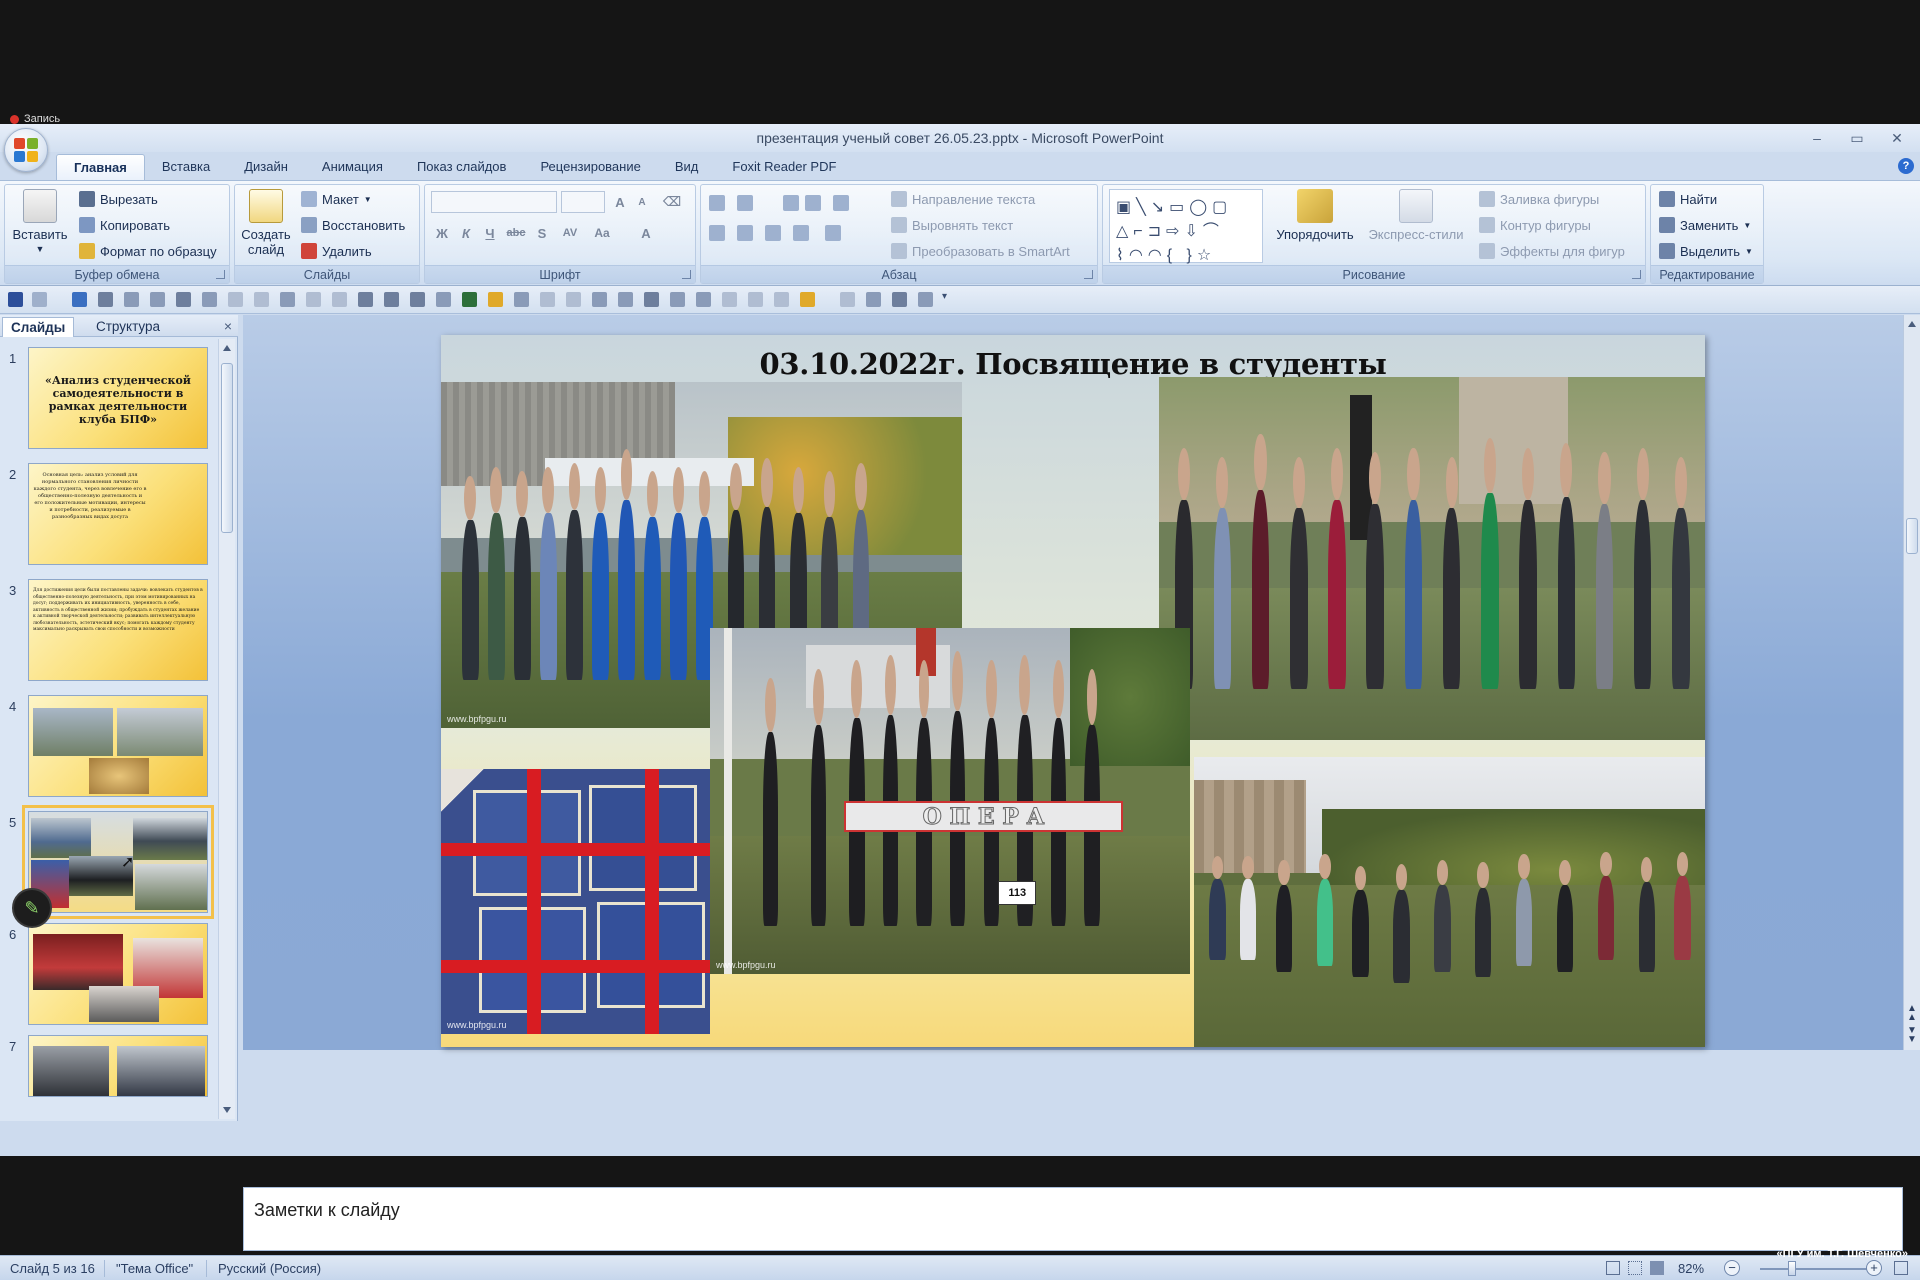 This screenshot has width=1920, height=1280. I want to click on select-button: Выделить ▼, so click(1706, 251).